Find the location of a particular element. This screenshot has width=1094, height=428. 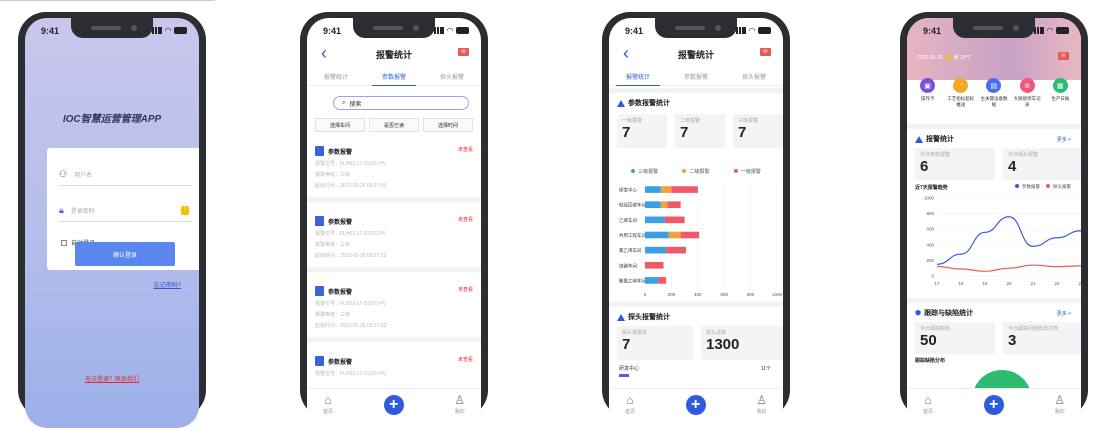

x-tick-label: 400 is located at coordinates (698, 294).